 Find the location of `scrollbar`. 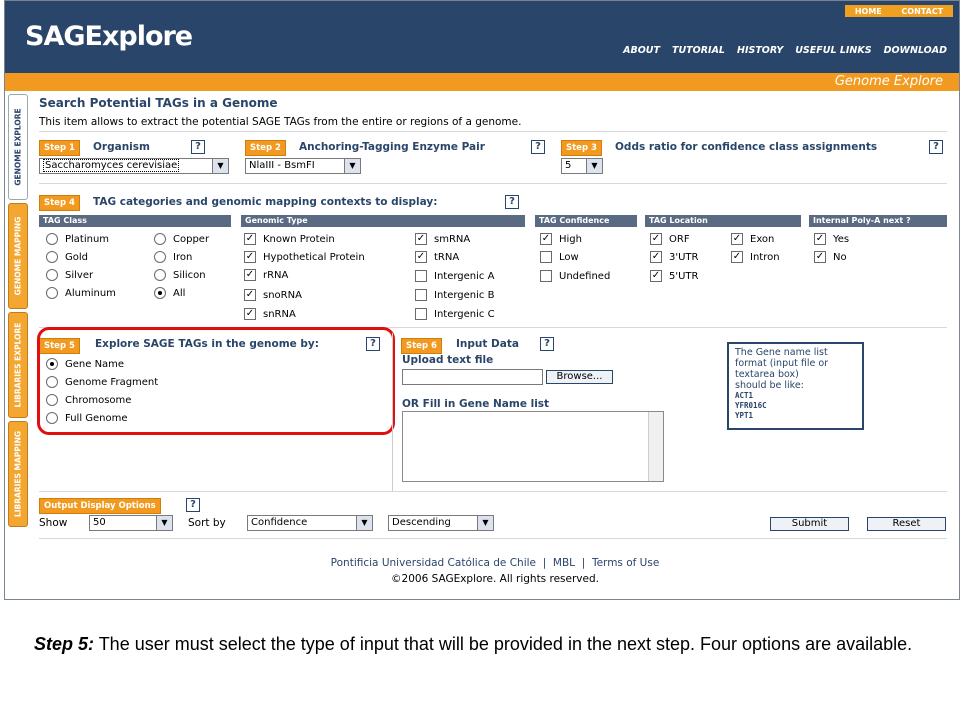

scrollbar is located at coordinates (655, 446).